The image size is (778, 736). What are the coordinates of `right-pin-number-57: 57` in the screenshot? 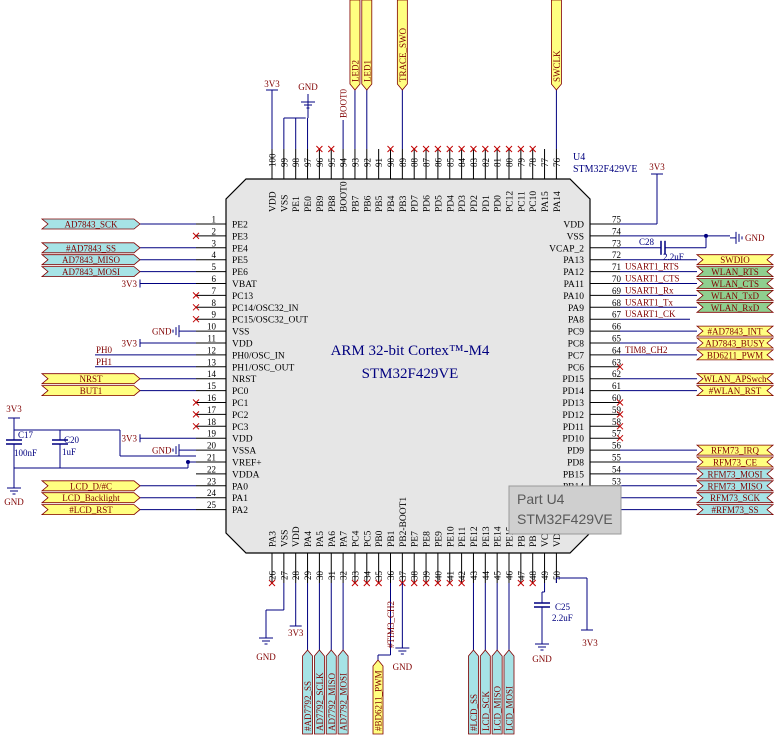 It's located at (617, 434).